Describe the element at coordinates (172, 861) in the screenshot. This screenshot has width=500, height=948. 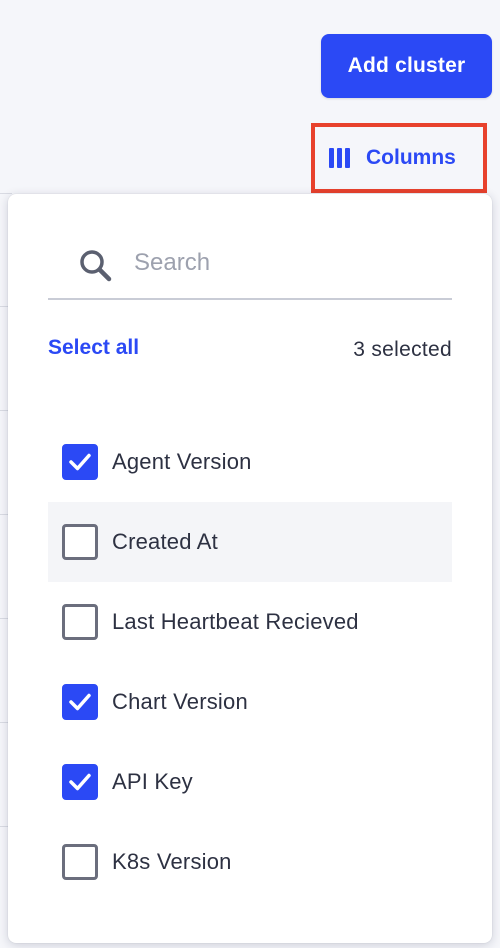
I see `column-option-label: K8s Version` at that location.